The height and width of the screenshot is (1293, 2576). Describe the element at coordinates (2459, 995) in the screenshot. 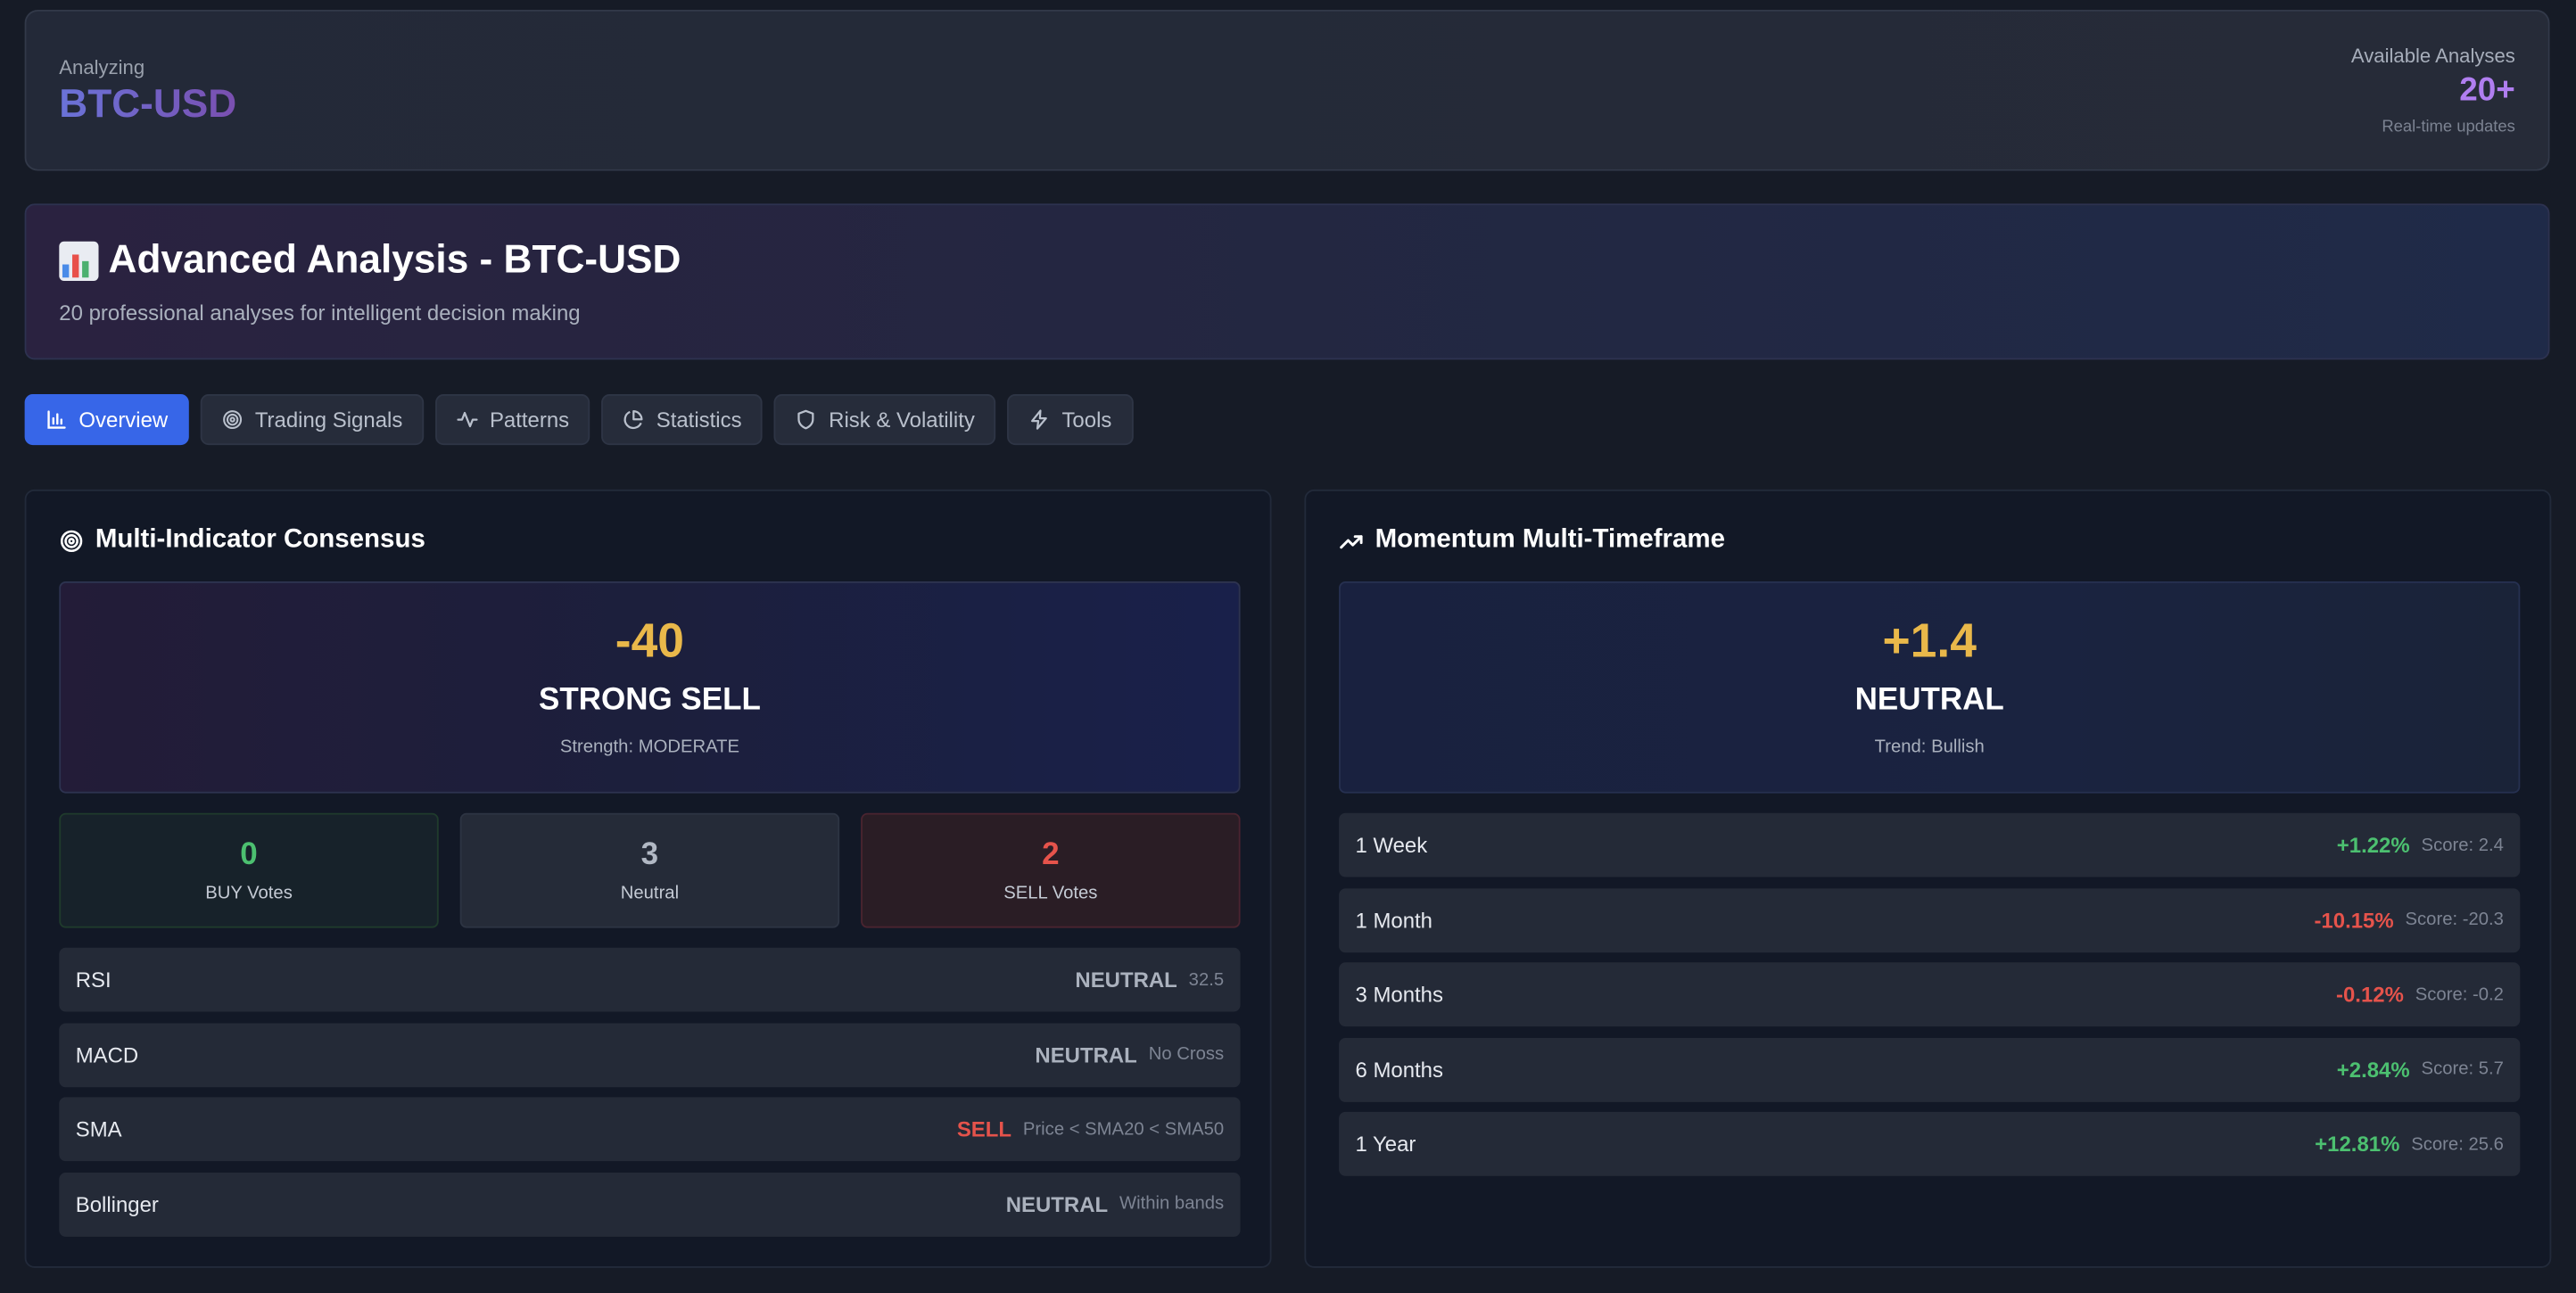

I see `timeframe-score: Score: -0.2` at that location.